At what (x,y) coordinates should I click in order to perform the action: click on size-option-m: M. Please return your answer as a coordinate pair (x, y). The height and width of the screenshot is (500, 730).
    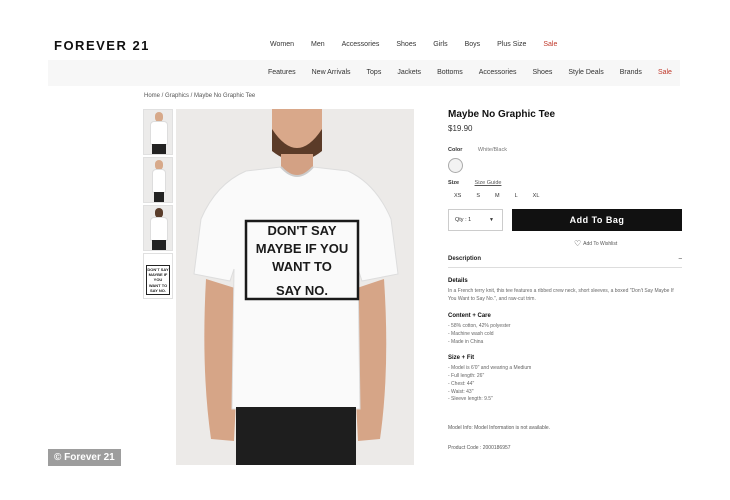
    Looking at the image, I should click on (497, 196).